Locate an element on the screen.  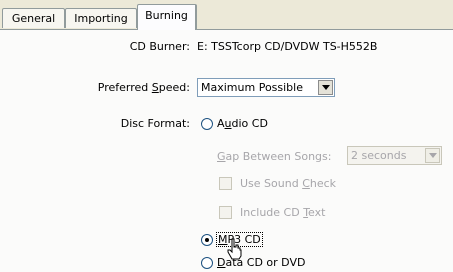
mp3-cd-label: MP3 CD is located at coordinates (239, 239).